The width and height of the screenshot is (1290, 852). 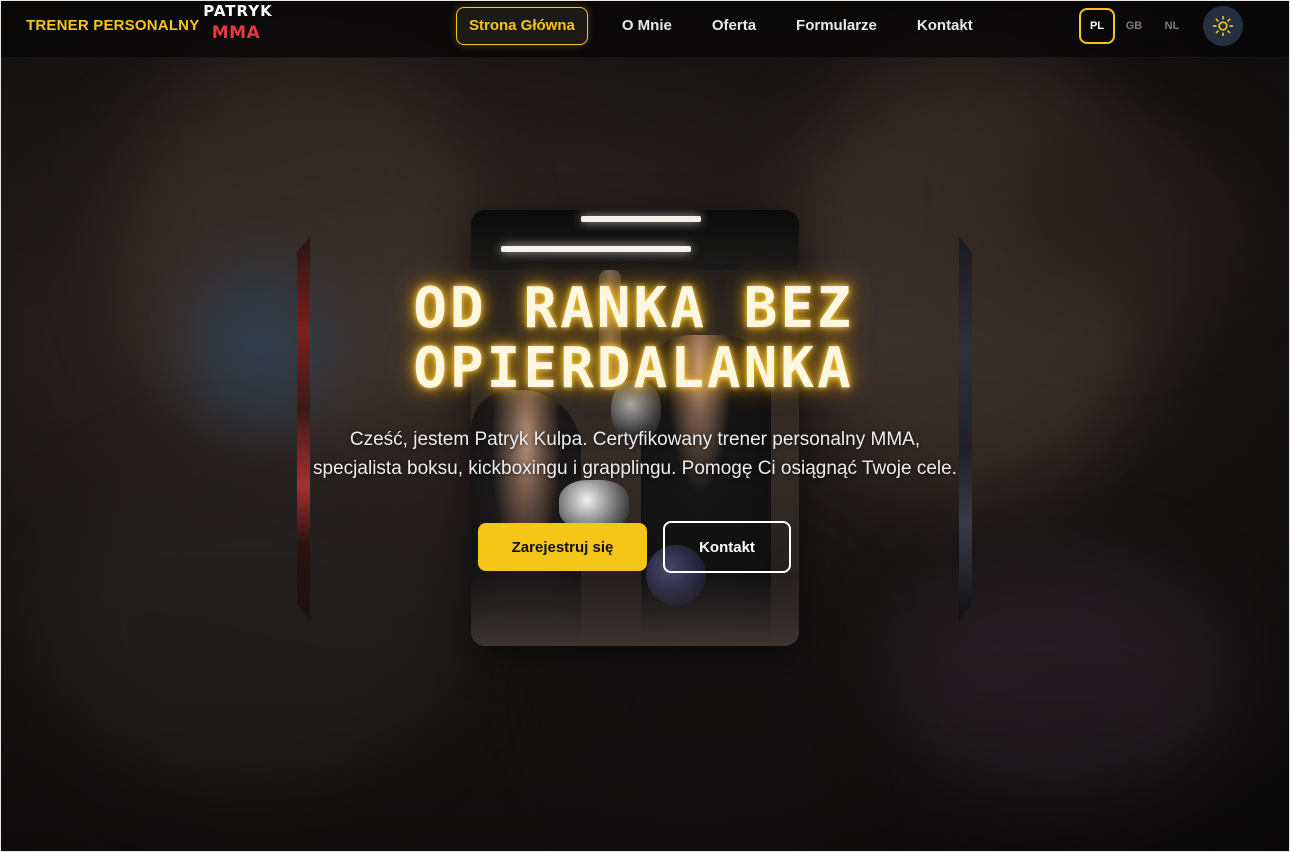 I want to click on nav-item-forms: Formularze, so click(x=836, y=26).